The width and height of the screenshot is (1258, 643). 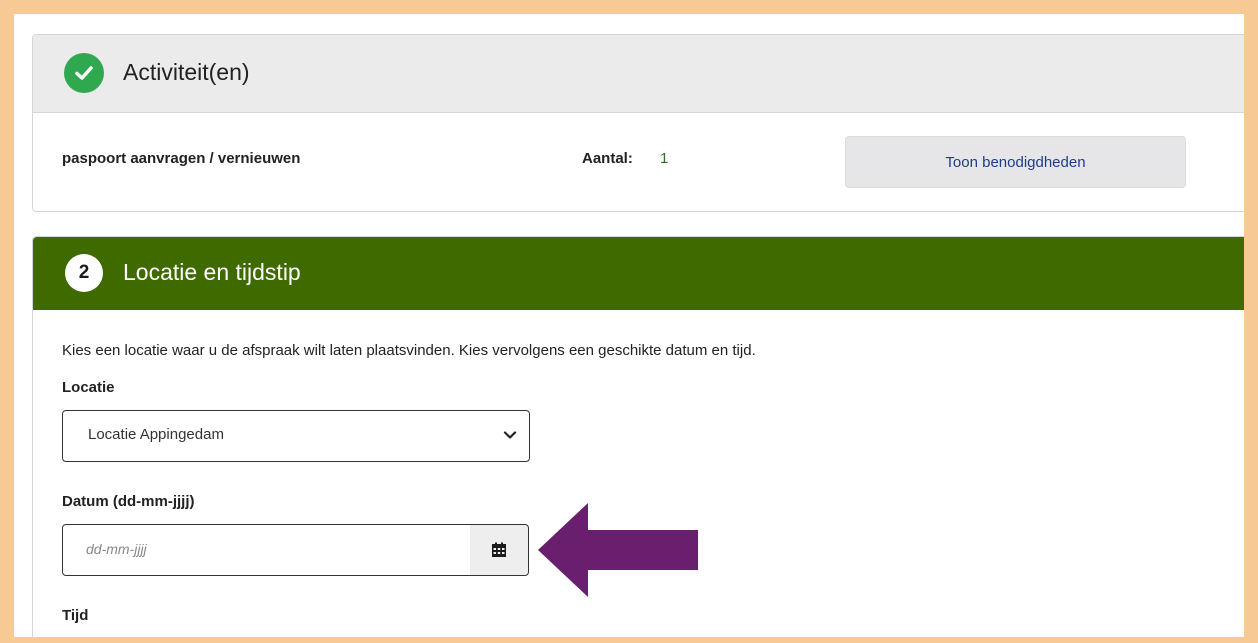 I want to click on check-icon, so click(x=84, y=73).